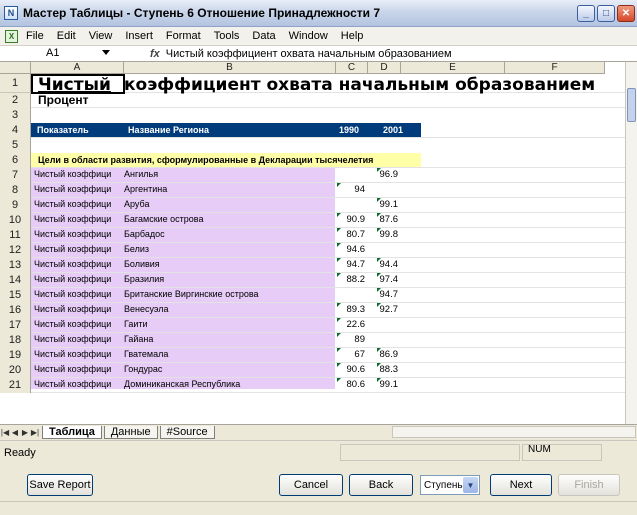  Describe the element at coordinates (521, 485) in the screenshot. I see `next-button: Next` at that location.